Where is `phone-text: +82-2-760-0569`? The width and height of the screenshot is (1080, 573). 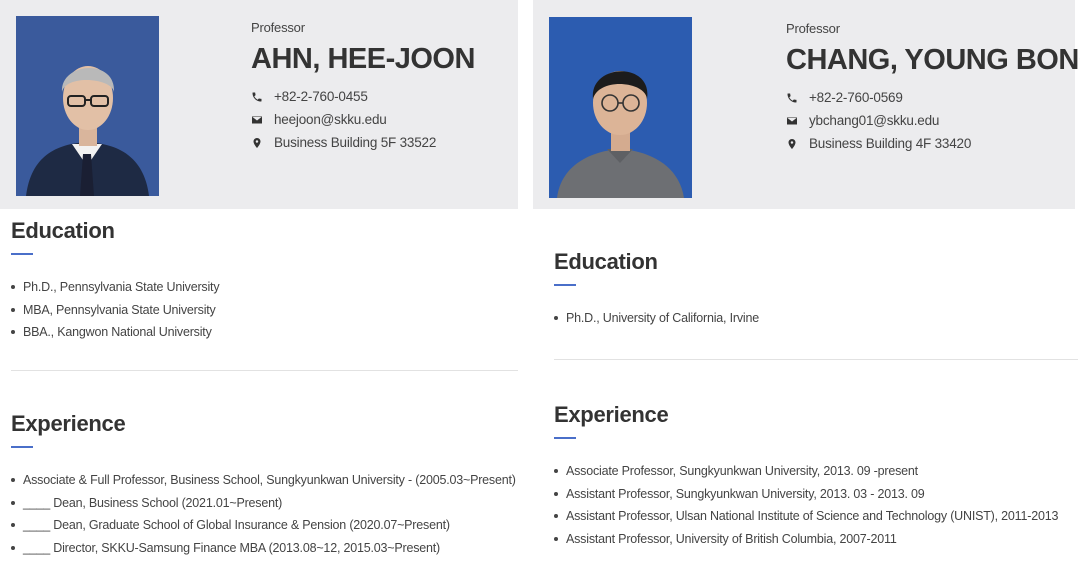 phone-text: +82-2-760-0569 is located at coordinates (856, 97).